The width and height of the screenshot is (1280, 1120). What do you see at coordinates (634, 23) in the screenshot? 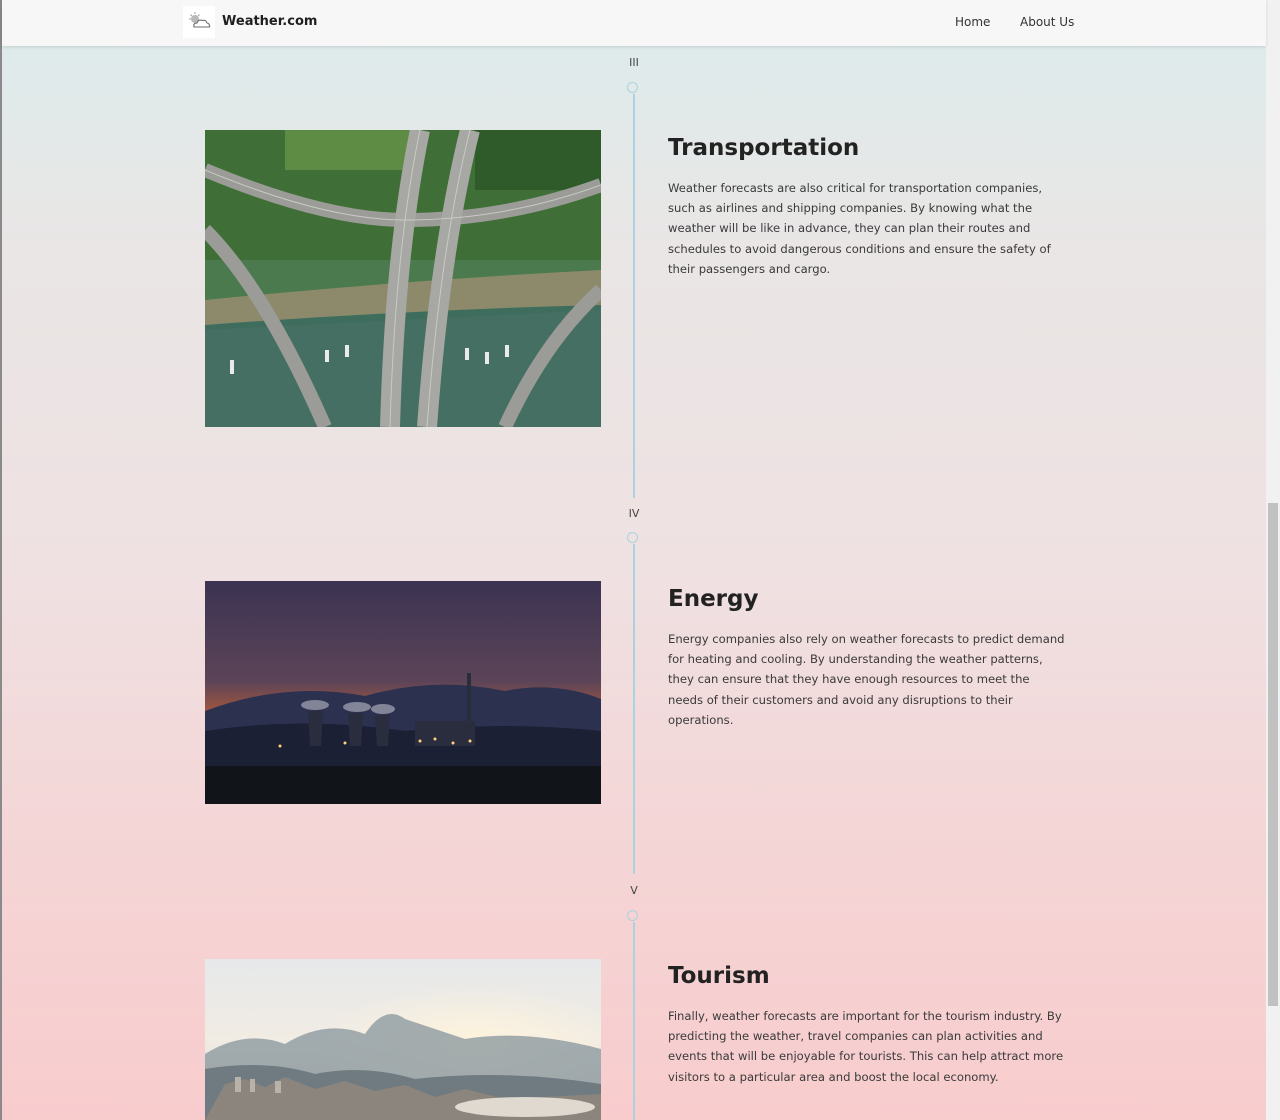
I see `site-header: Weather.com Home About Us` at bounding box center [634, 23].